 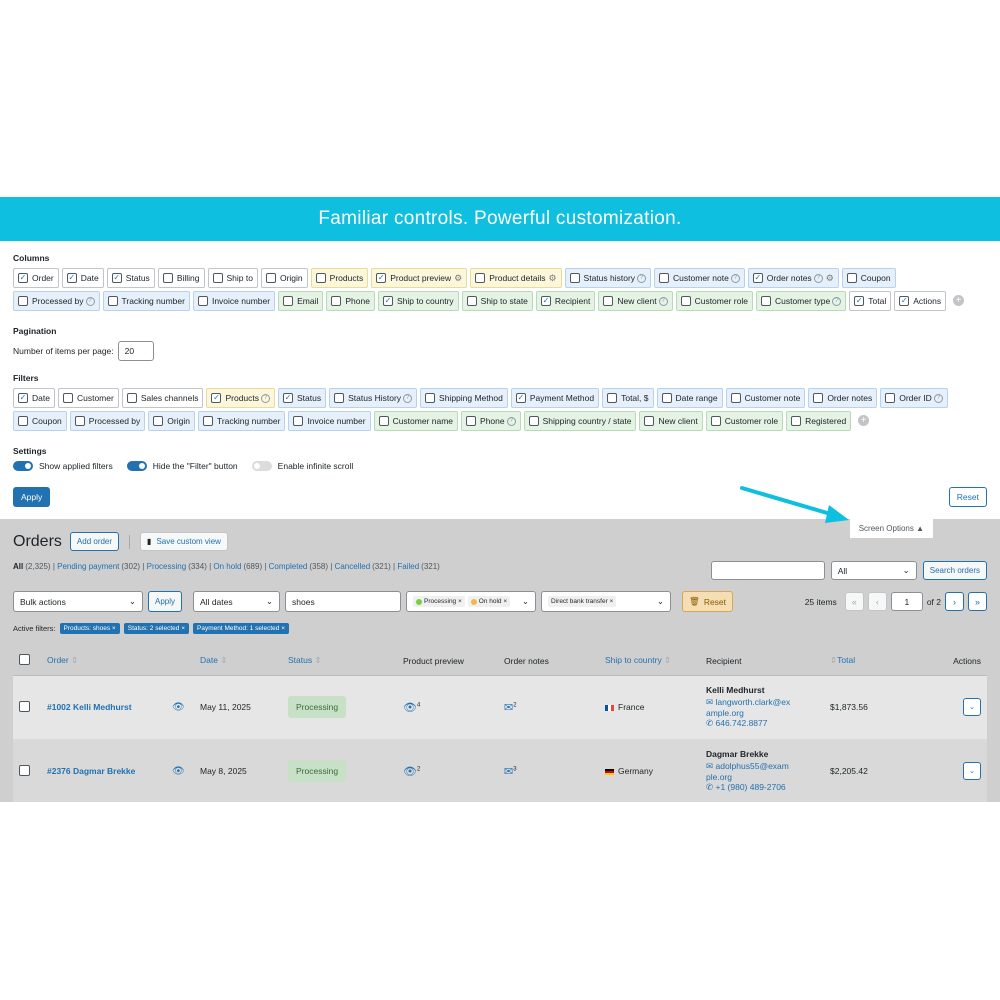 I want to click on filter-option-chip: ✓ Status, so click(x=302, y=398).